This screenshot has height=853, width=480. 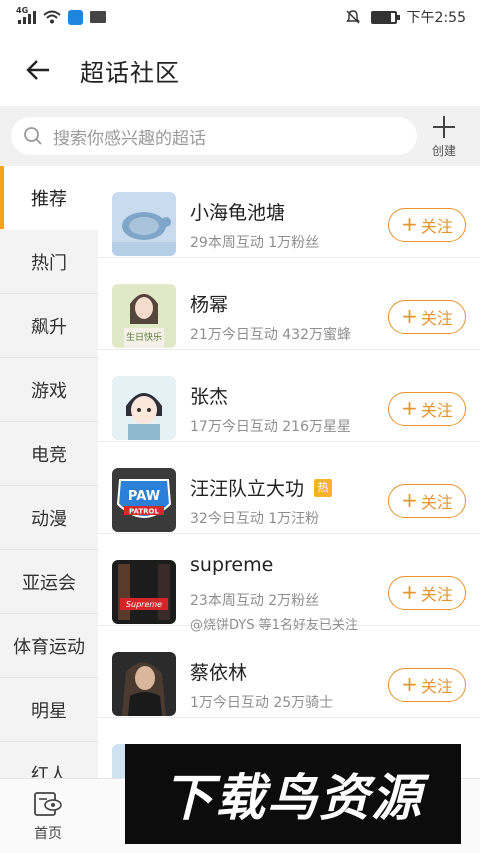 What do you see at coordinates (240, 70) in the screenshot?
I see `title-bar: 超话社区` at bounding box center [240, 70].